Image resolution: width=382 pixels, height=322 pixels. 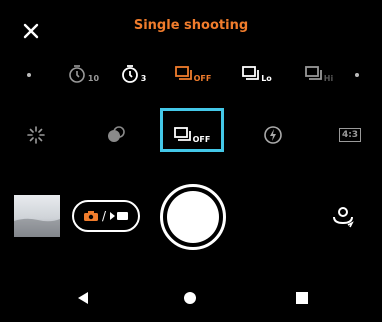 I want to click on switch-camera-icon, so click(x=343, y=216).